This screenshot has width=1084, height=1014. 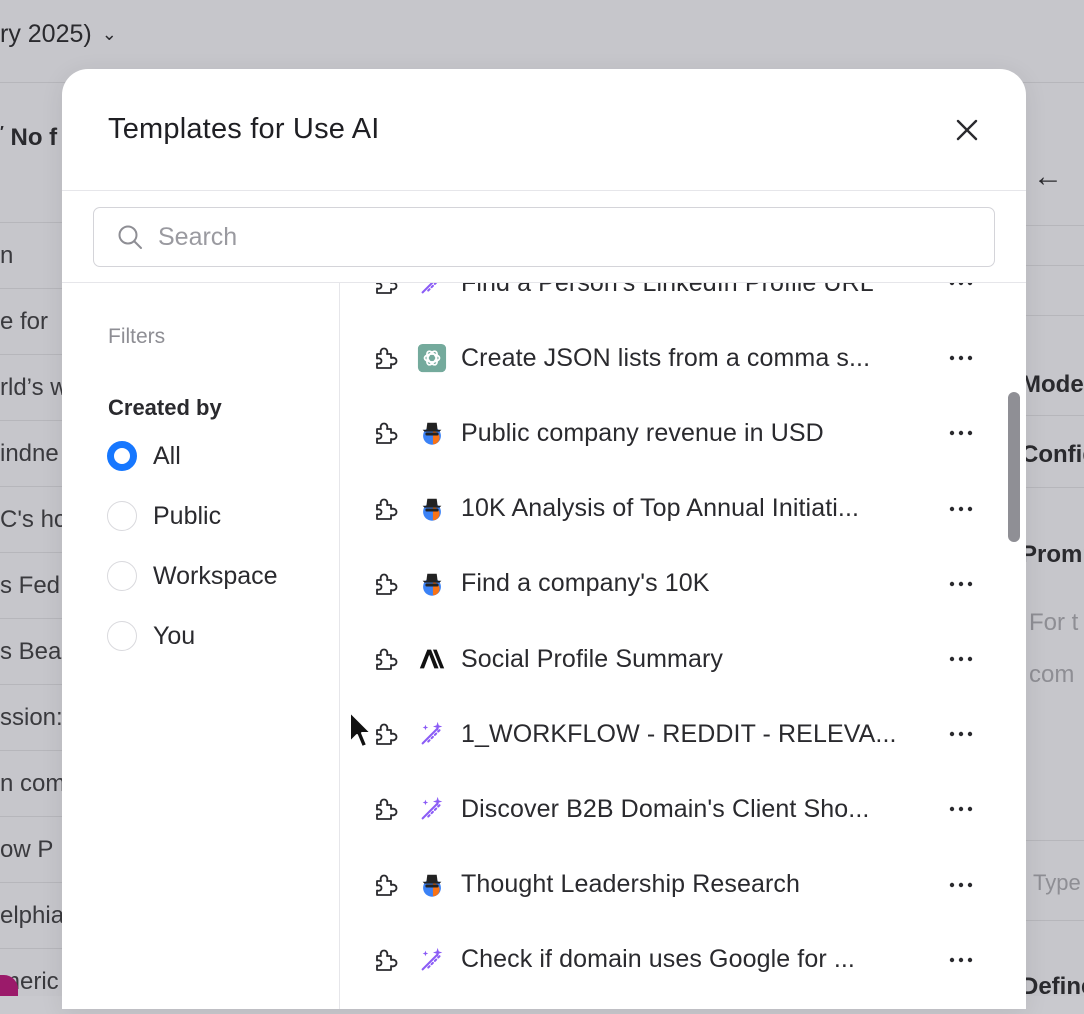 What do you see at coordinates (215, 575) in the screenshot?
I see `radio-label: Workspace` at bounding box center [215, 575].